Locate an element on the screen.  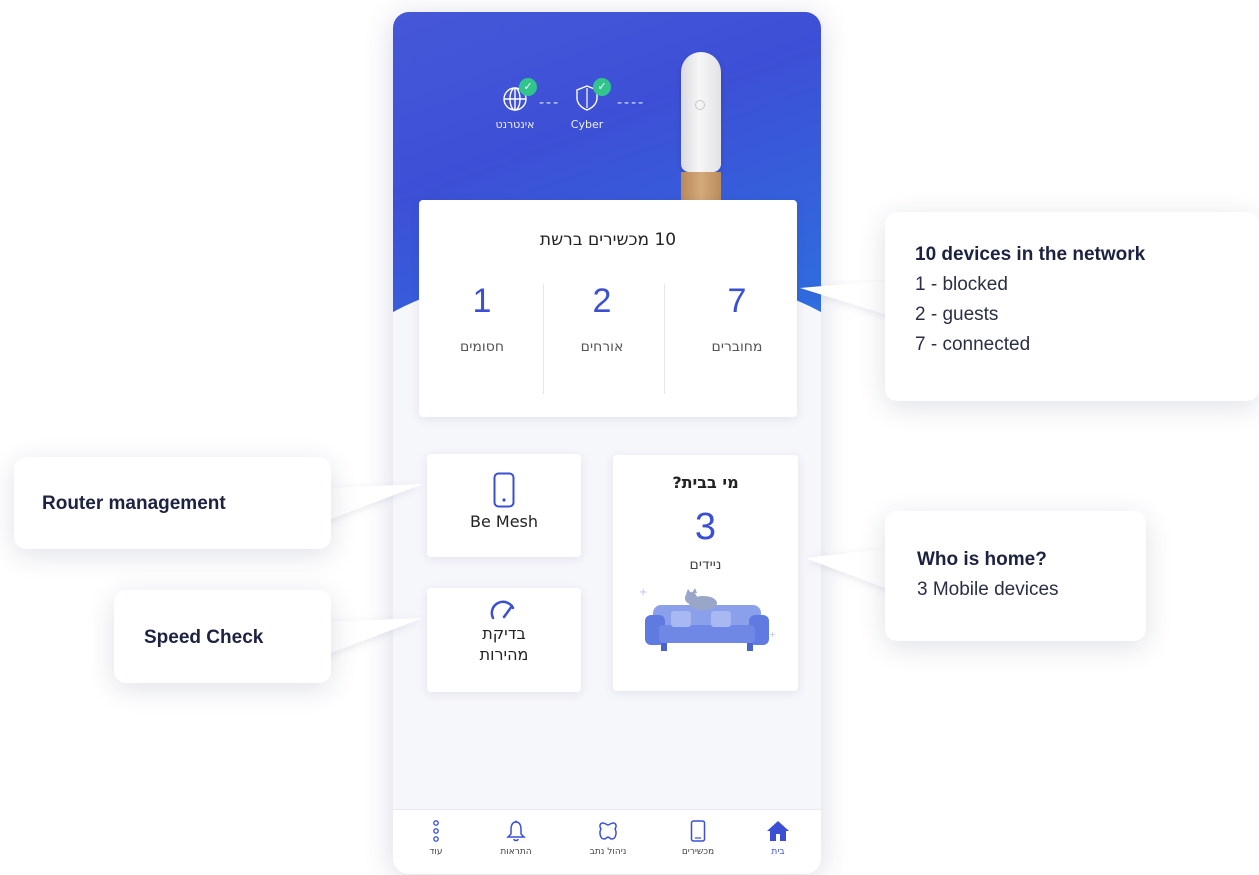
connector-dashes: ---- is located at coordinates (631, 103).